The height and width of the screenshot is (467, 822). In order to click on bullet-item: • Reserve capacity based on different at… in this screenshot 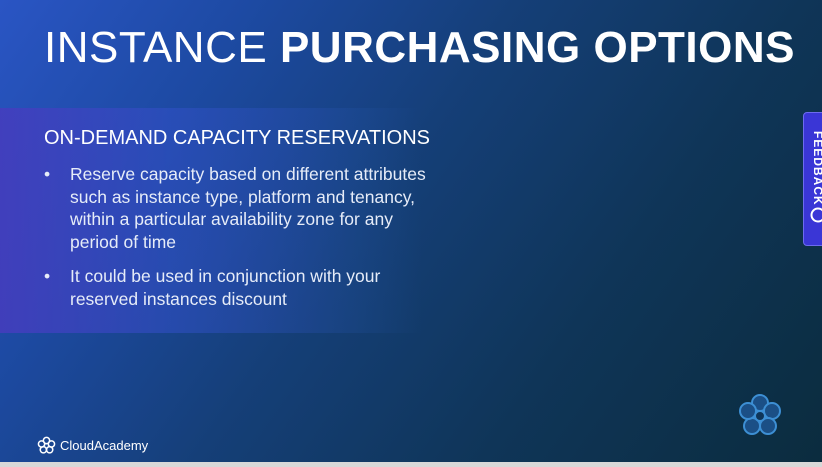, I will do `click(244, 208)`.